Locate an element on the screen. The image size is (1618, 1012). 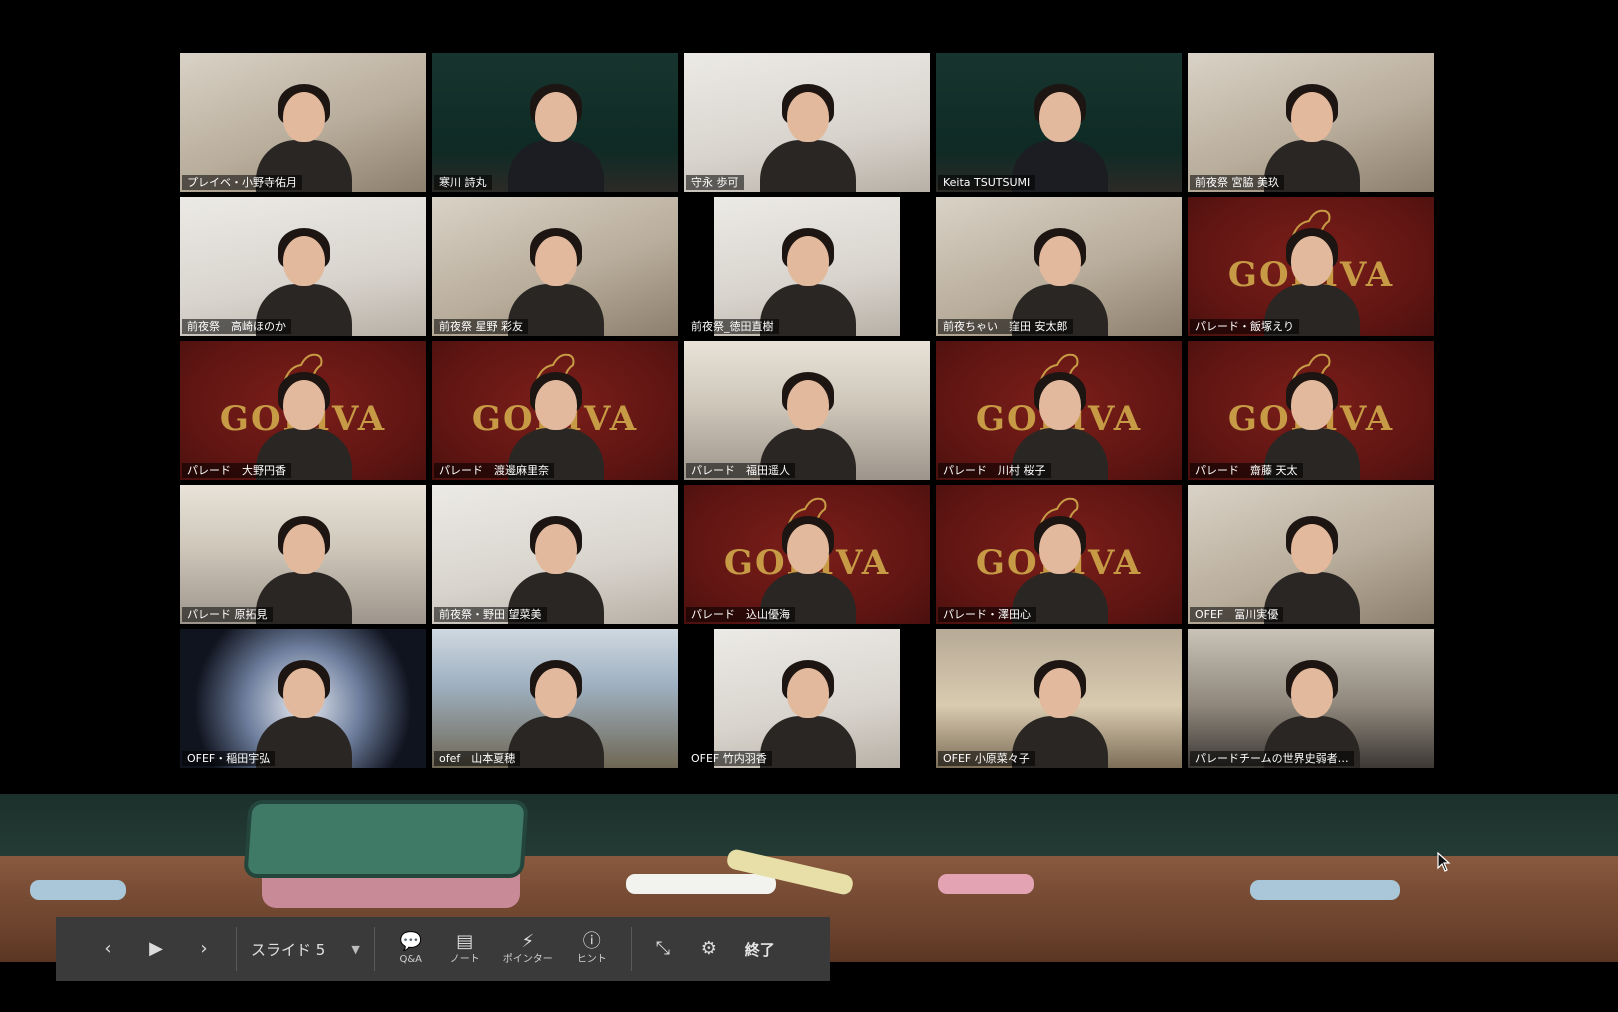
video-tile: 守永 歩可 is located at coordinates (807, 122).